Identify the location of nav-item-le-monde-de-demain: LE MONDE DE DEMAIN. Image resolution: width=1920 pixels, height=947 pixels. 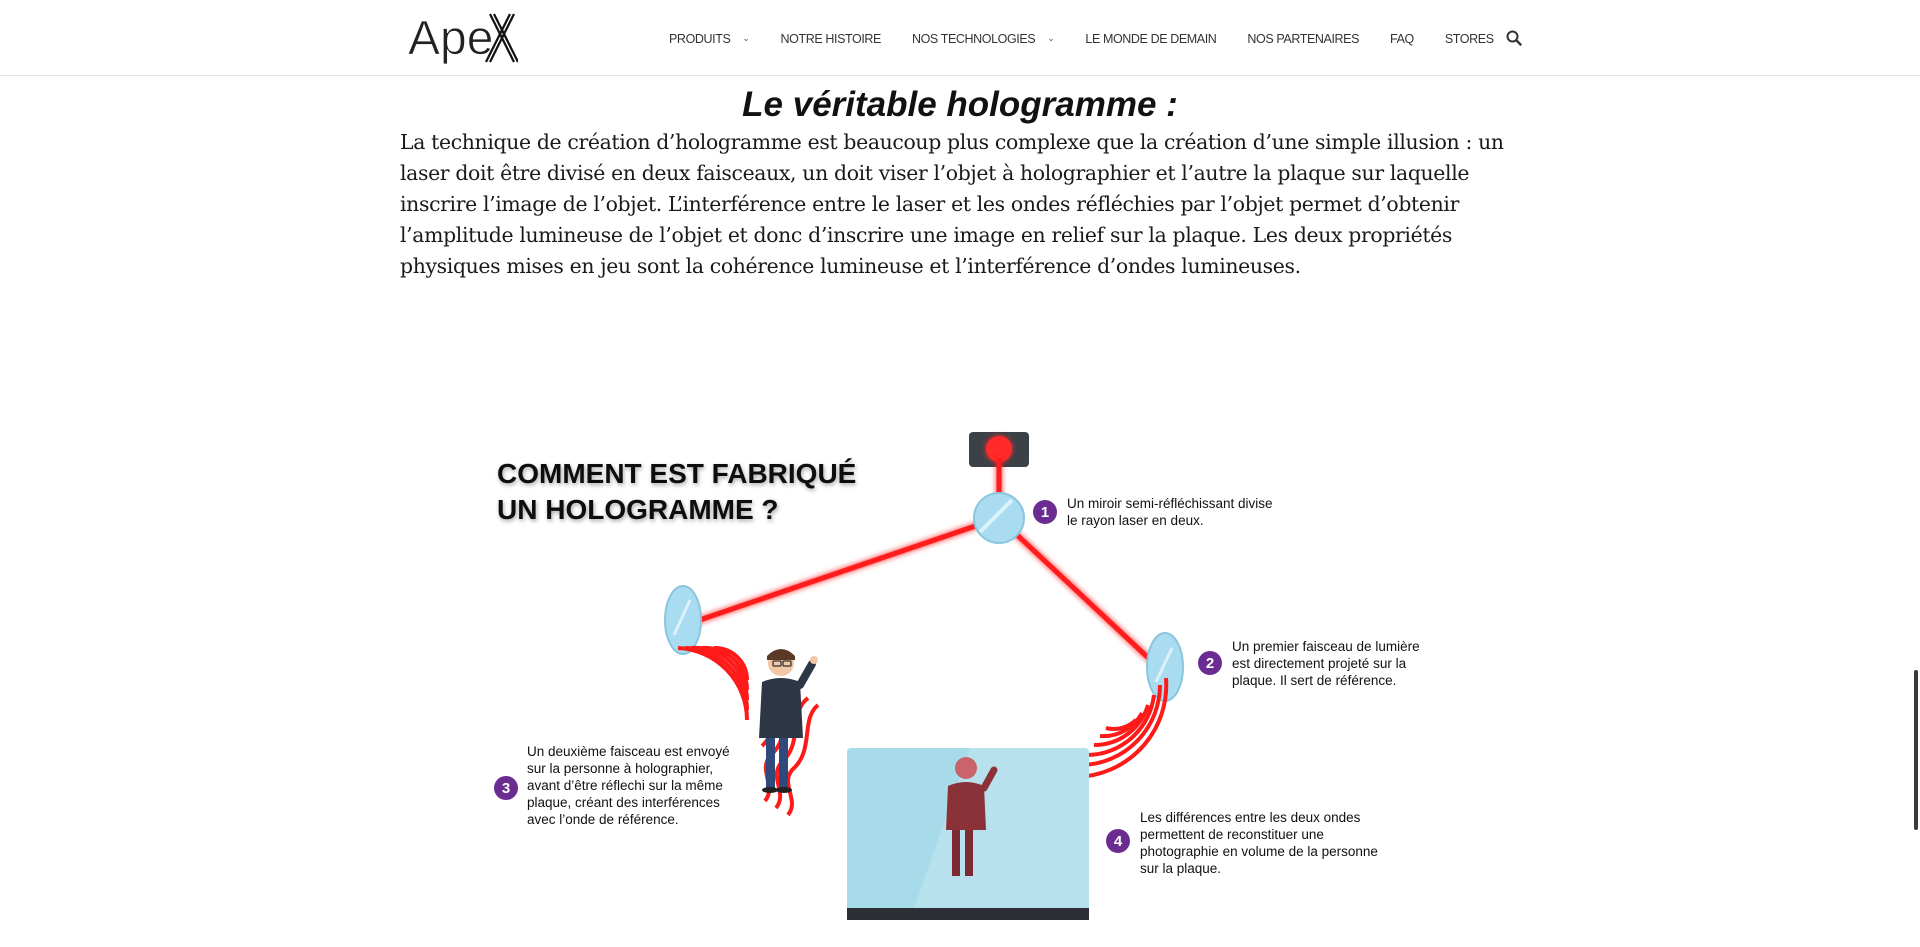
(1150, 39).